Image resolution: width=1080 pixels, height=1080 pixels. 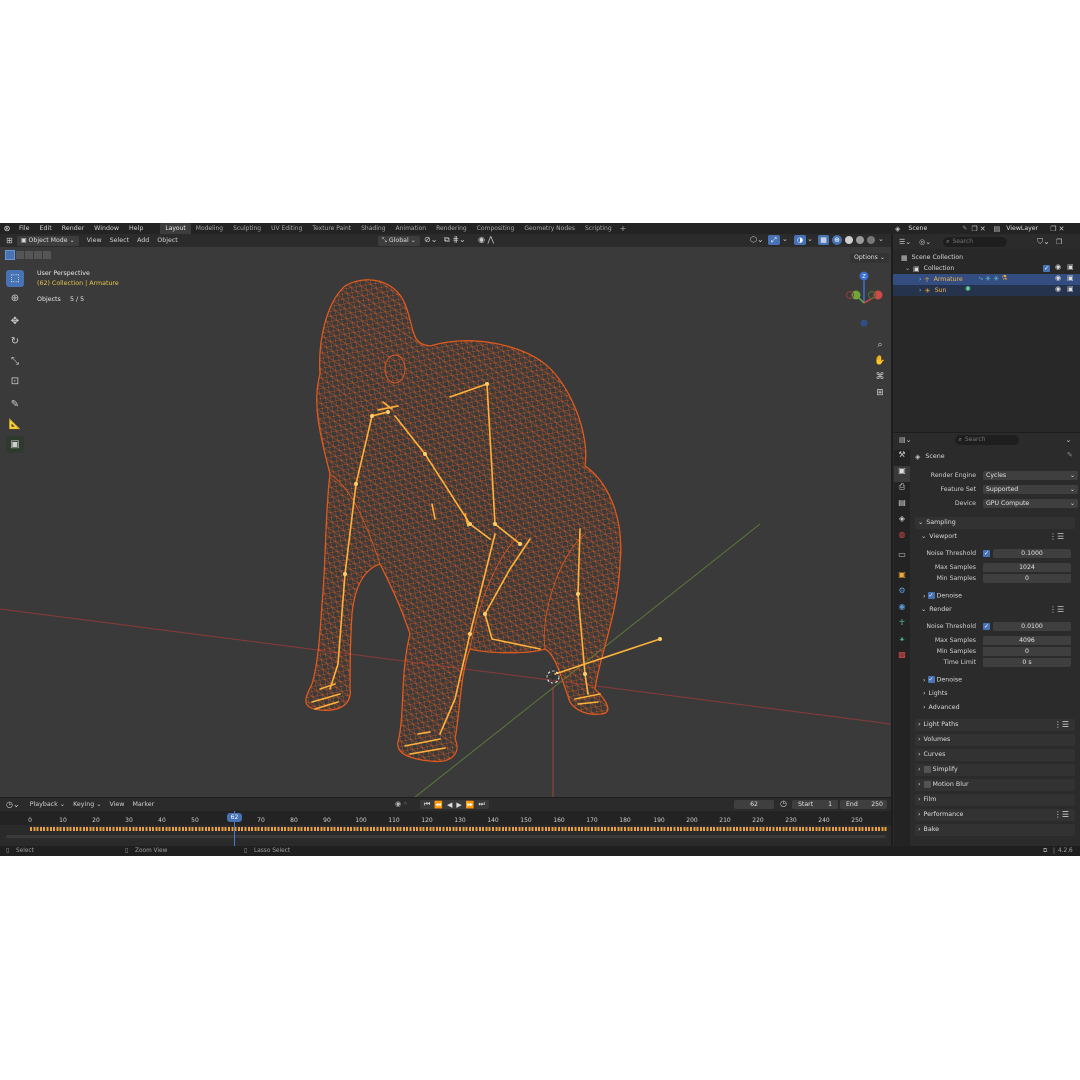 What do you see at coordinates (992, 268) in the screenshot?
I see `outliner-collection: ⌄ ▣ Collection ✓ ◉ ▣` at bounding box center [992, 268].